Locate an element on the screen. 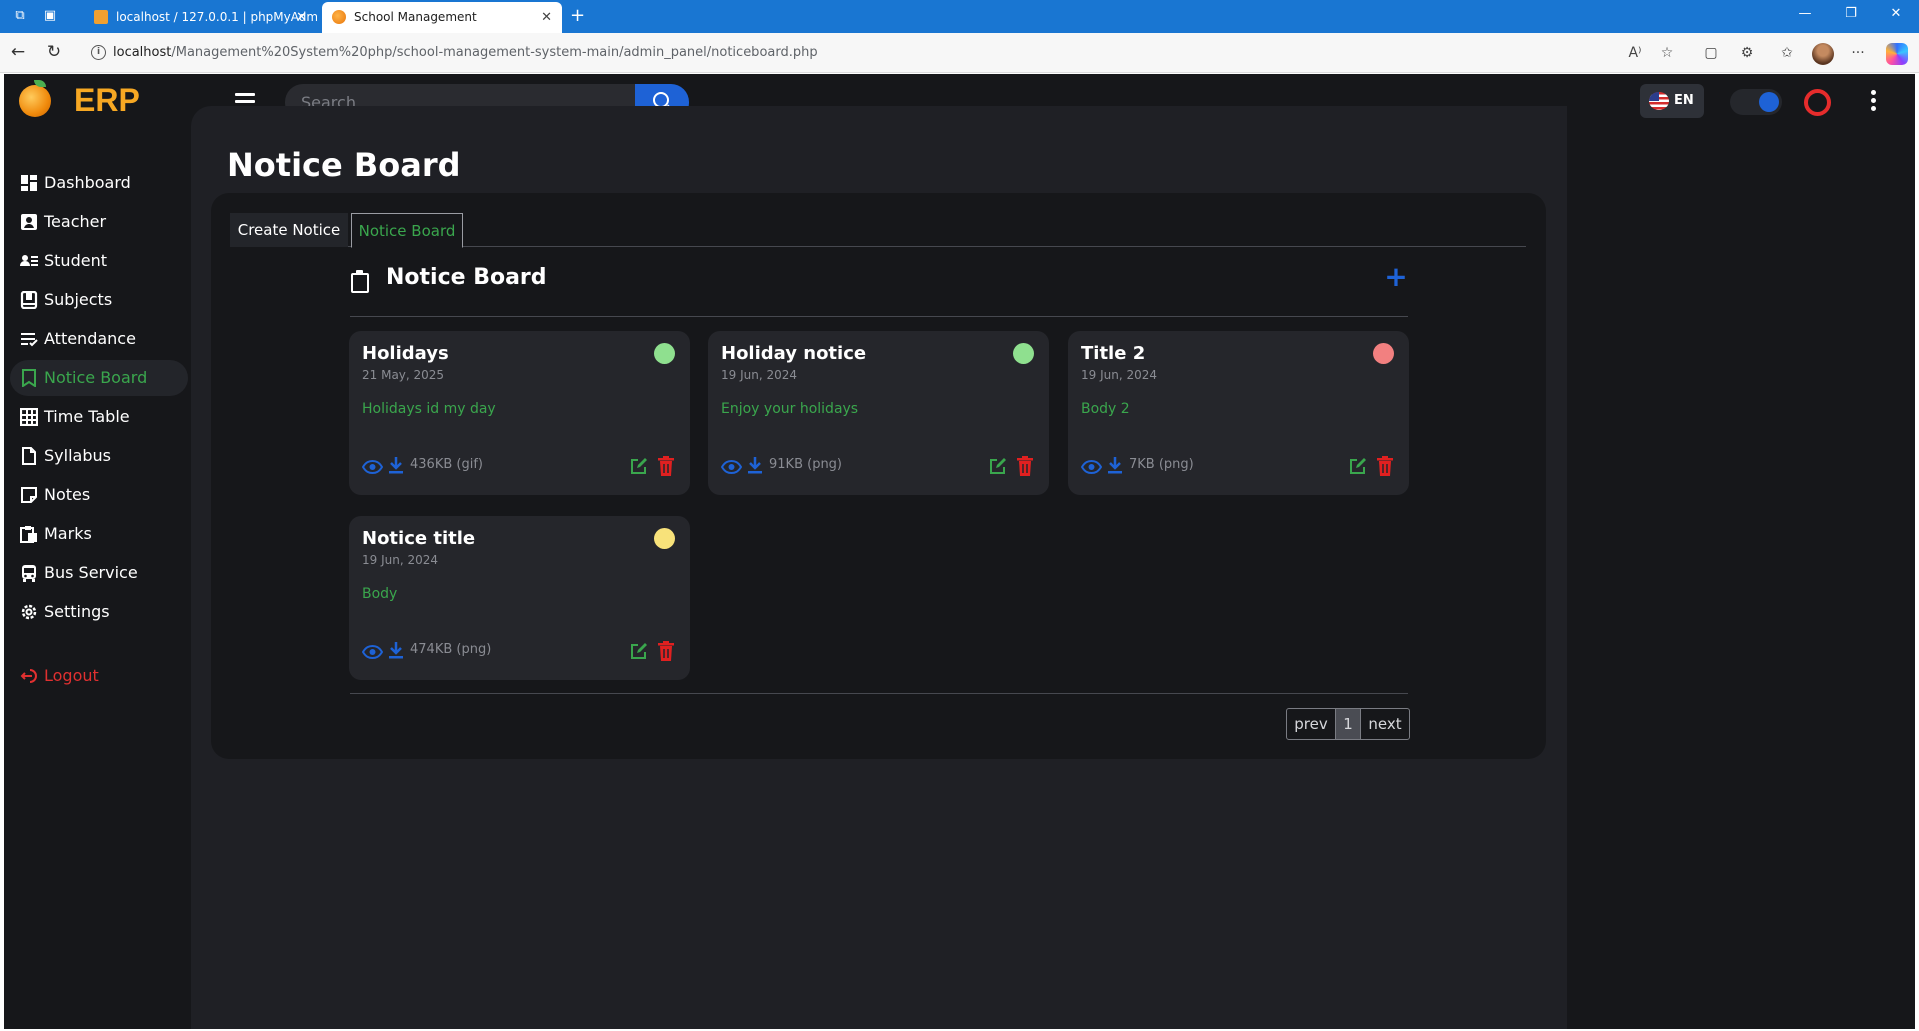  prev-page-button: prev is located at coordinates (1311, 724).